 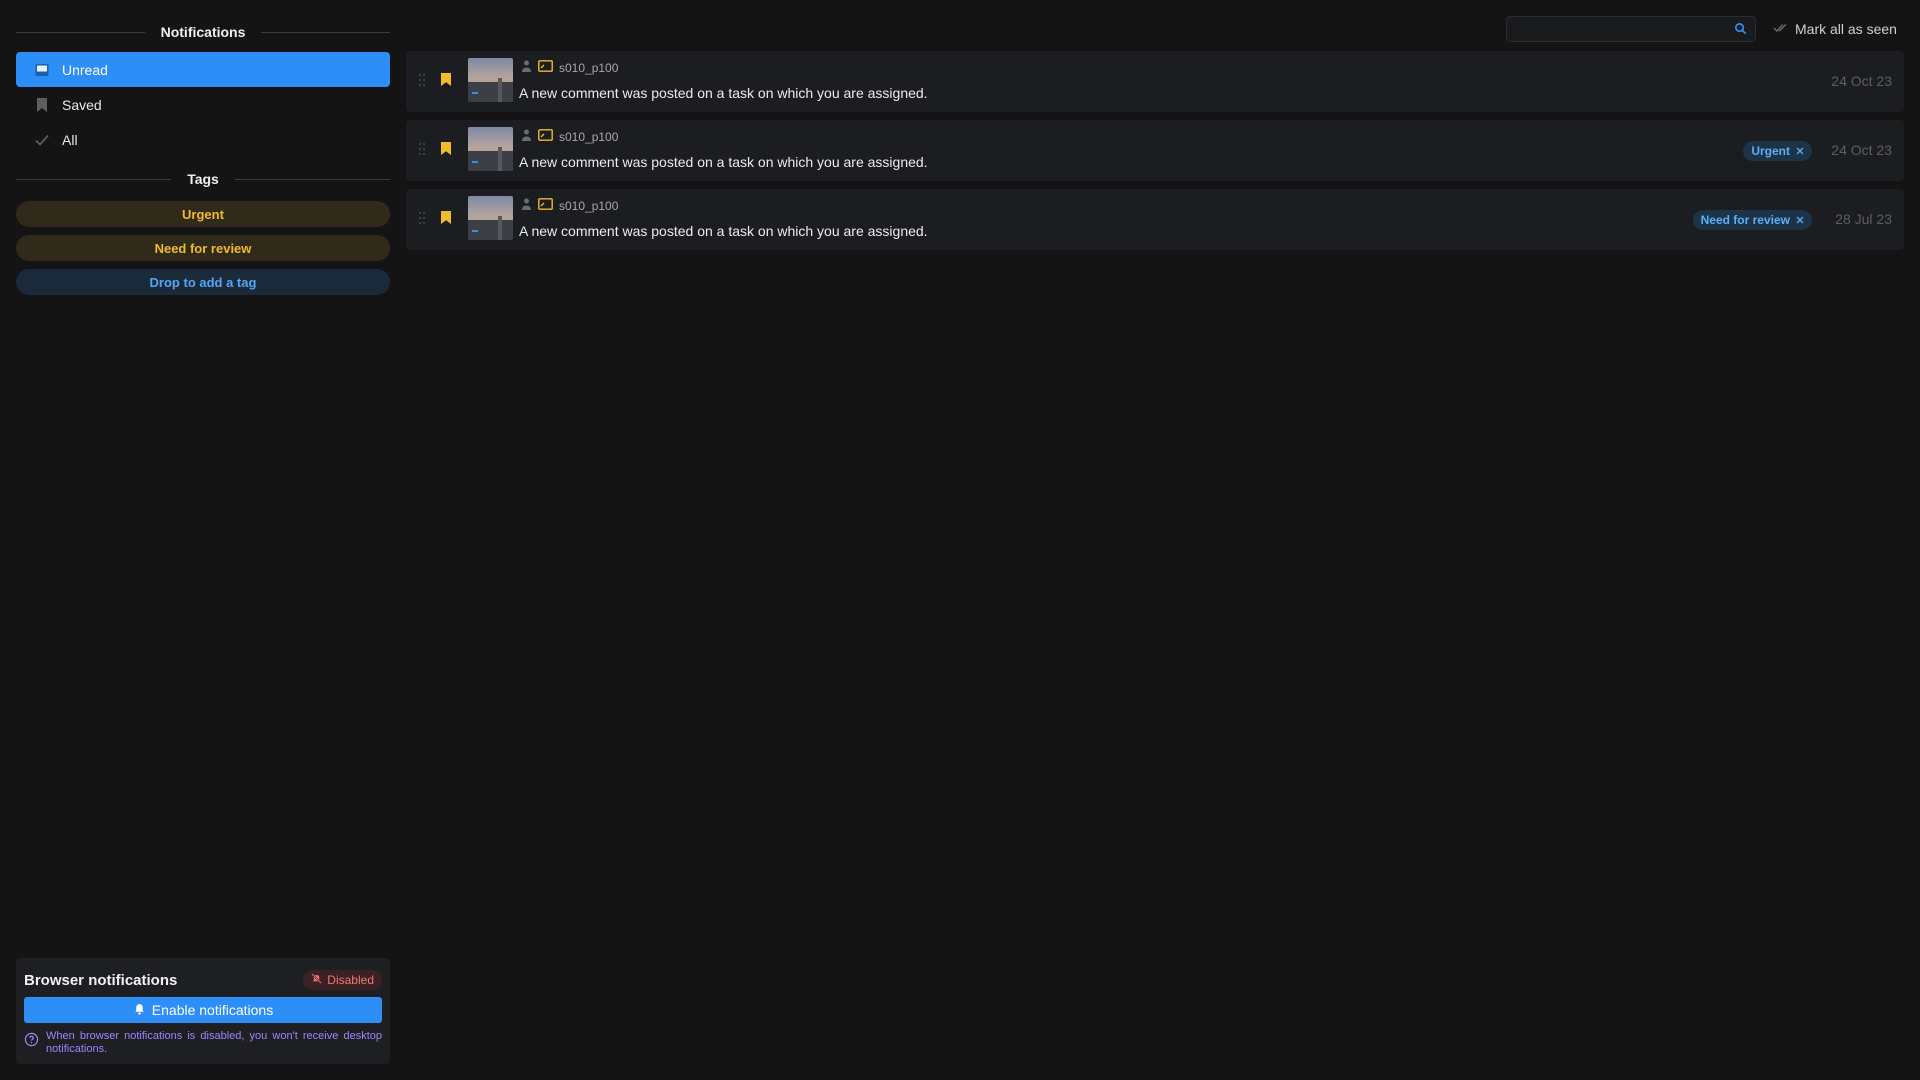 What do you see at coordinates (203, 214) in the screenshot?
I see `tag-urgent: Urgent` at bounding box center [203, 214].